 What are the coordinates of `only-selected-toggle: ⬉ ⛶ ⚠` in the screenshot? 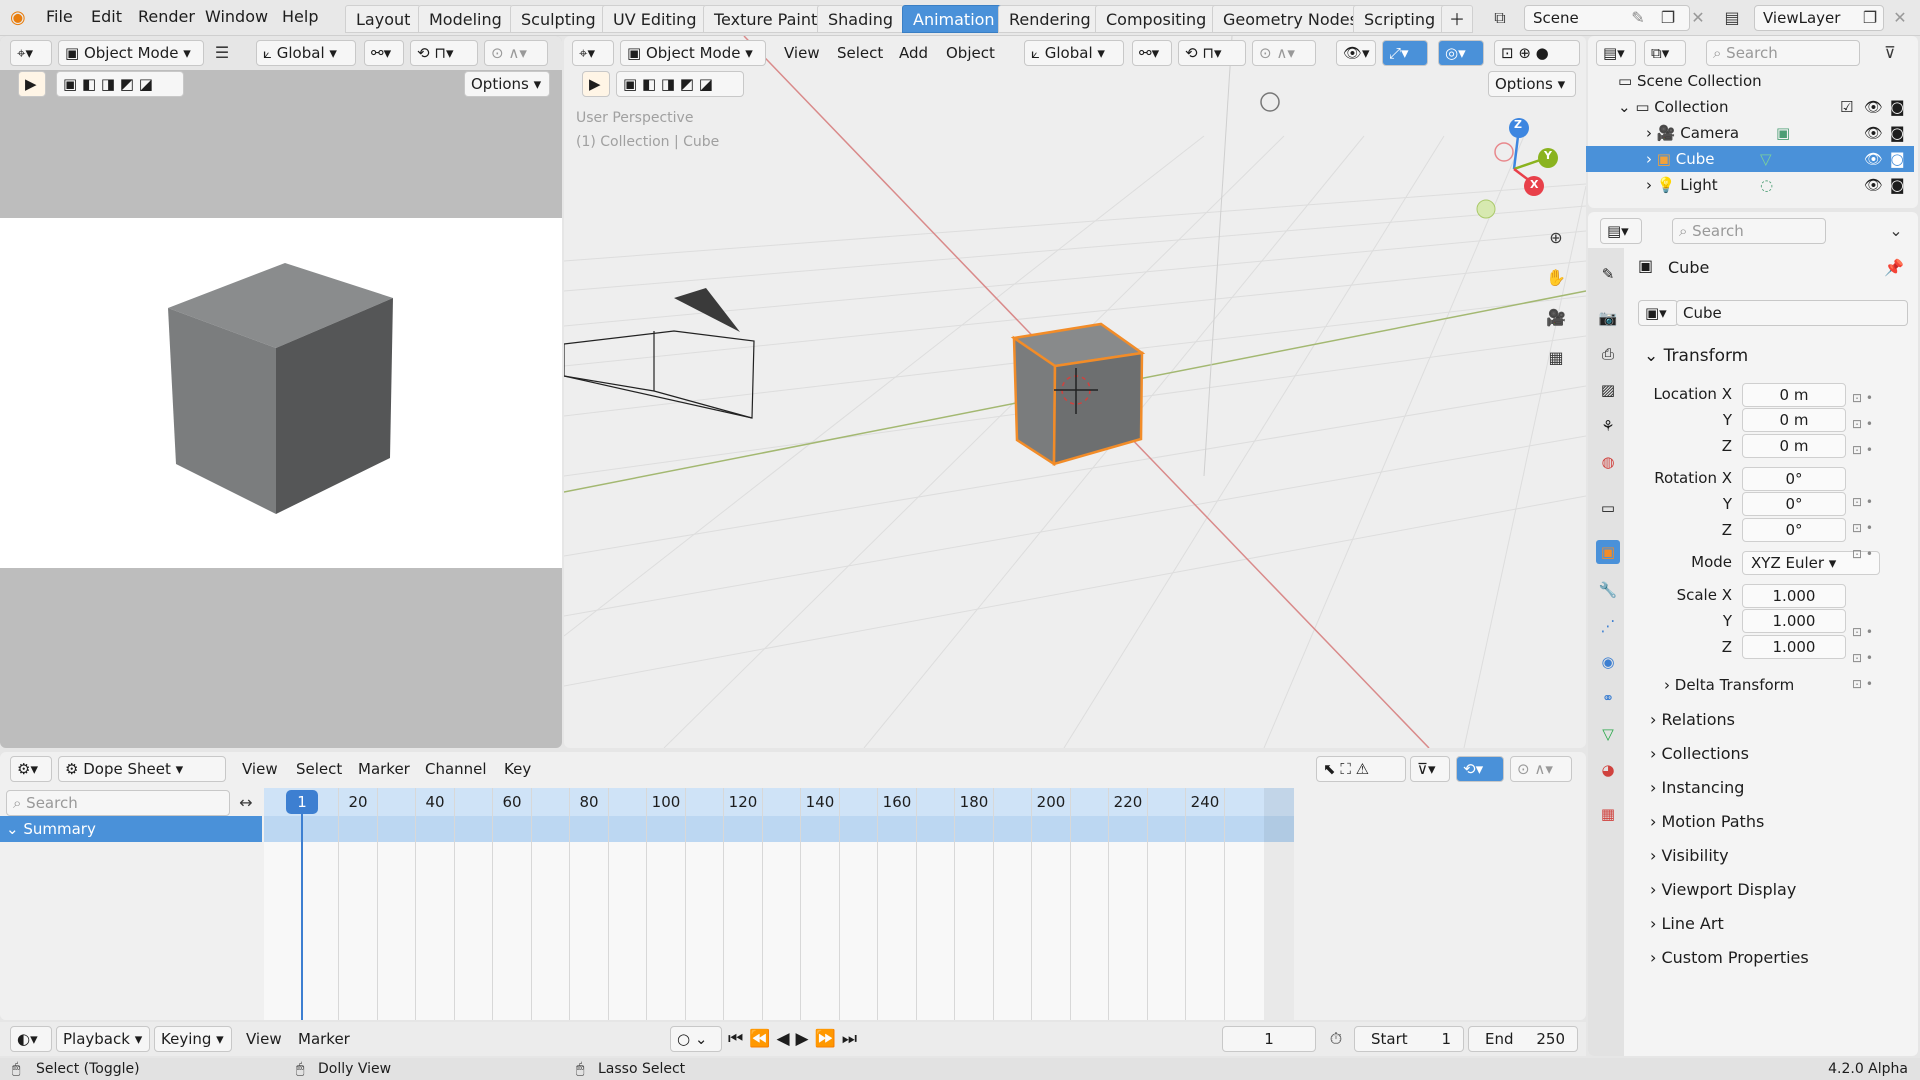 It's located at (1361, 769).